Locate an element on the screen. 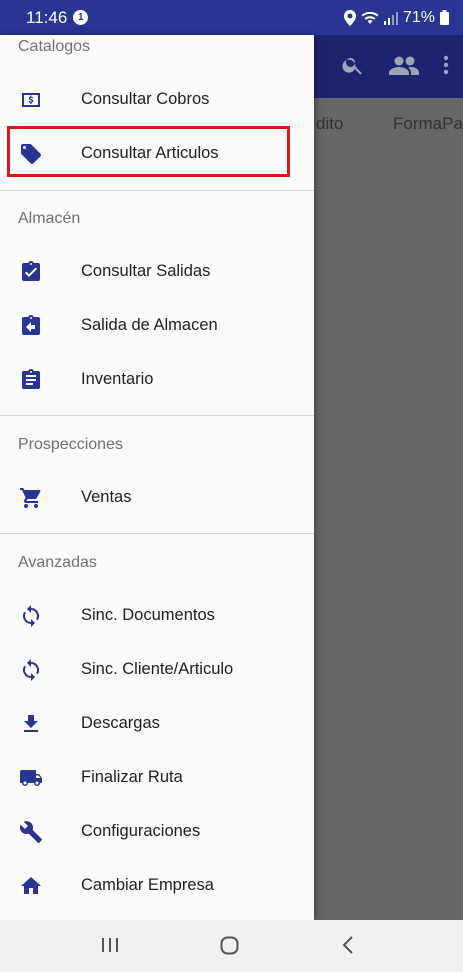  menu-item-label: Consultar Cobros is located at coordinates (145, 99).